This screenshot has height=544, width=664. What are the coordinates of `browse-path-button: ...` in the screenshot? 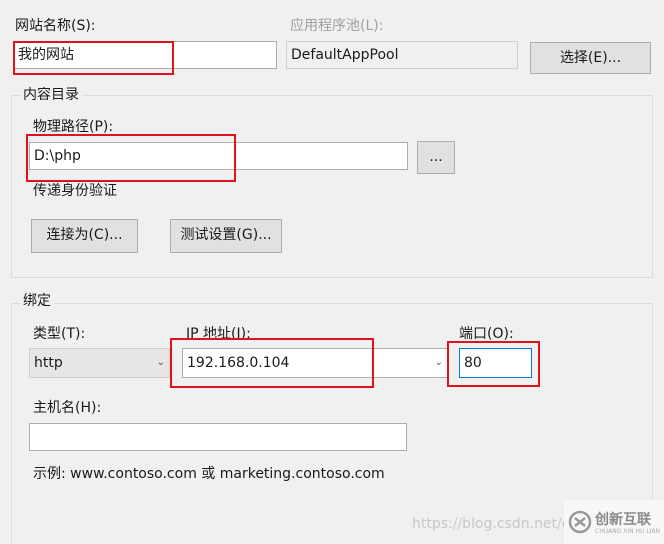 It's located at (436, 157).